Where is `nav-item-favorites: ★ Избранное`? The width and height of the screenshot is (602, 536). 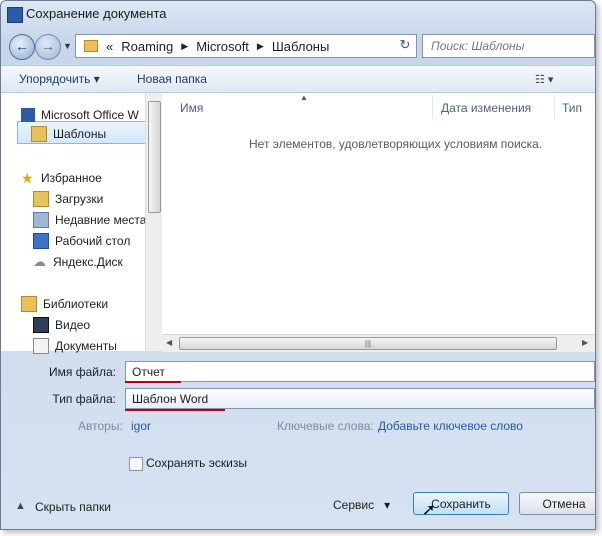 nav-item-favorites: ★ Избранное is located at coordinates (61, 178).